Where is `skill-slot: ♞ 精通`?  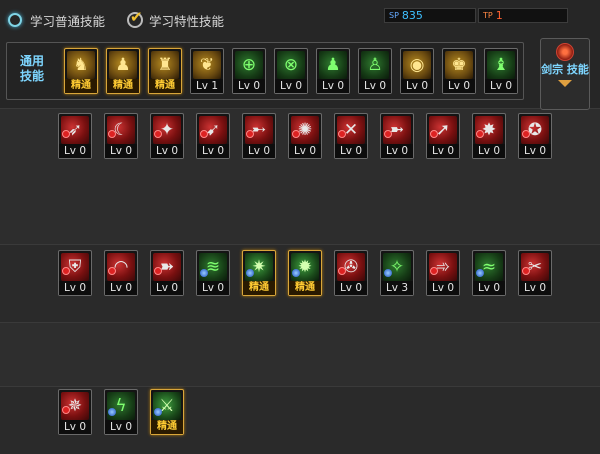 skill-slot: ♞ 精通 is located at coordinates (81, 71).